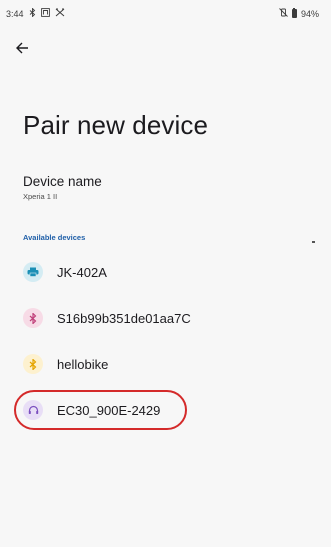 The image size is (331, 547). What do you see at coordinates (283, 13) in the screenshot?
I see `vibrate-mute-icon` at bounding box center [283, 13].